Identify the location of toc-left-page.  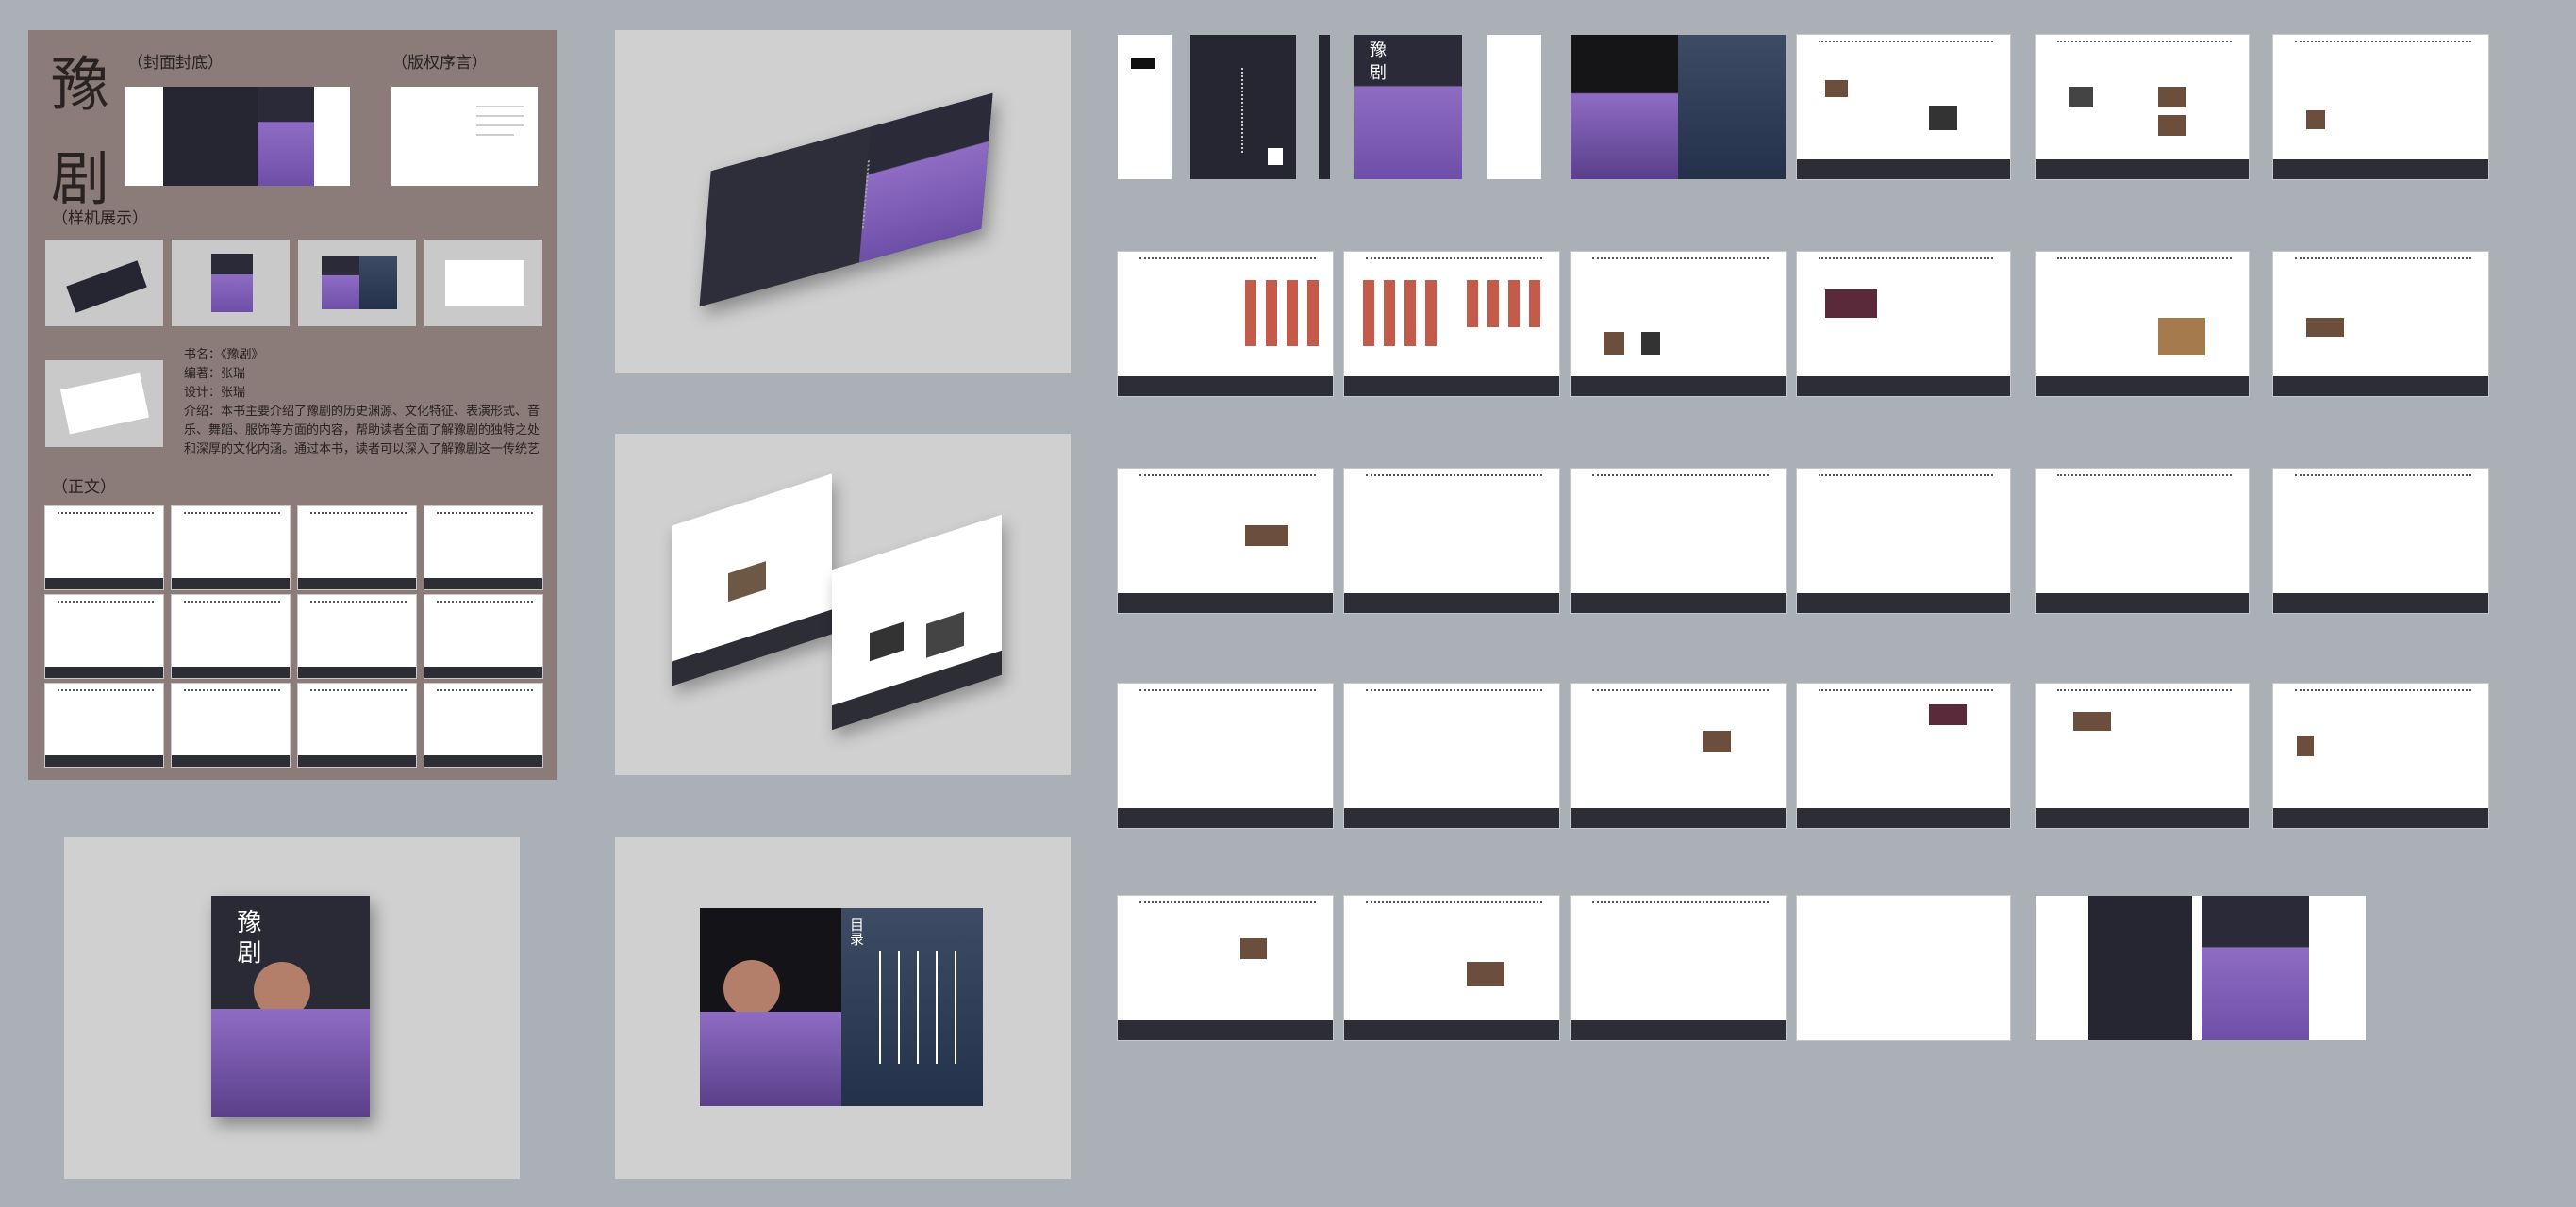
(771, 1007).